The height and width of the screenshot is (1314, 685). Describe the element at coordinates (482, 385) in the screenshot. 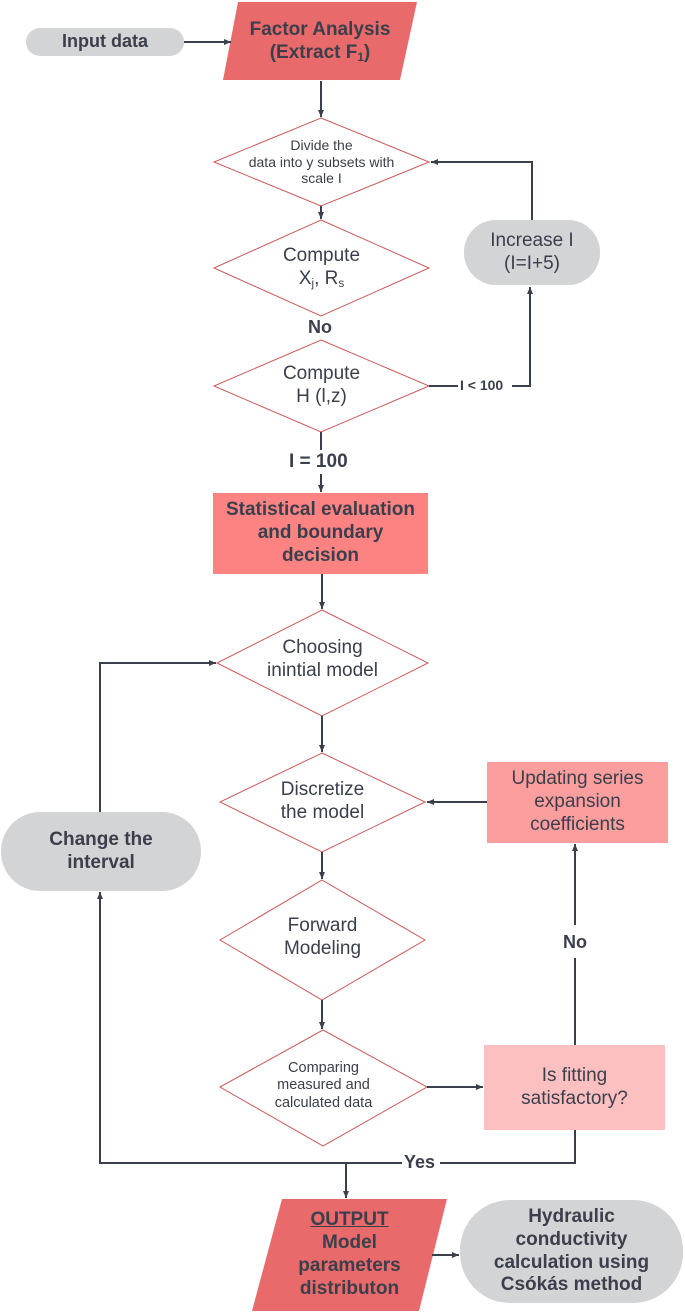

I see `edge-label-i-less-100: I < 100` at that location.